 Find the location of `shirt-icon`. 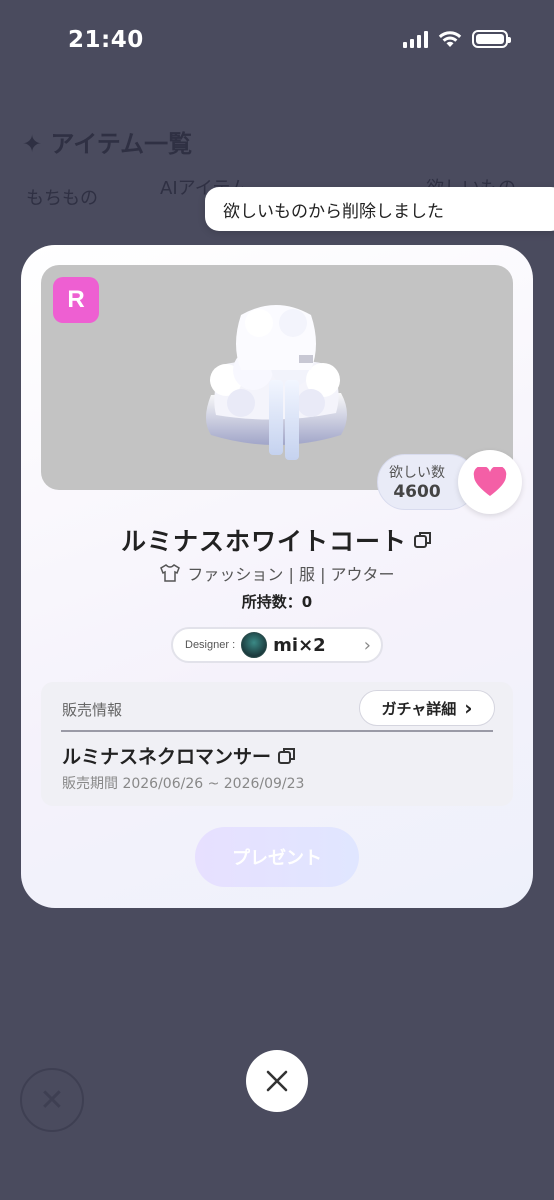

shirt-icon is located at coordinates (170, 573).